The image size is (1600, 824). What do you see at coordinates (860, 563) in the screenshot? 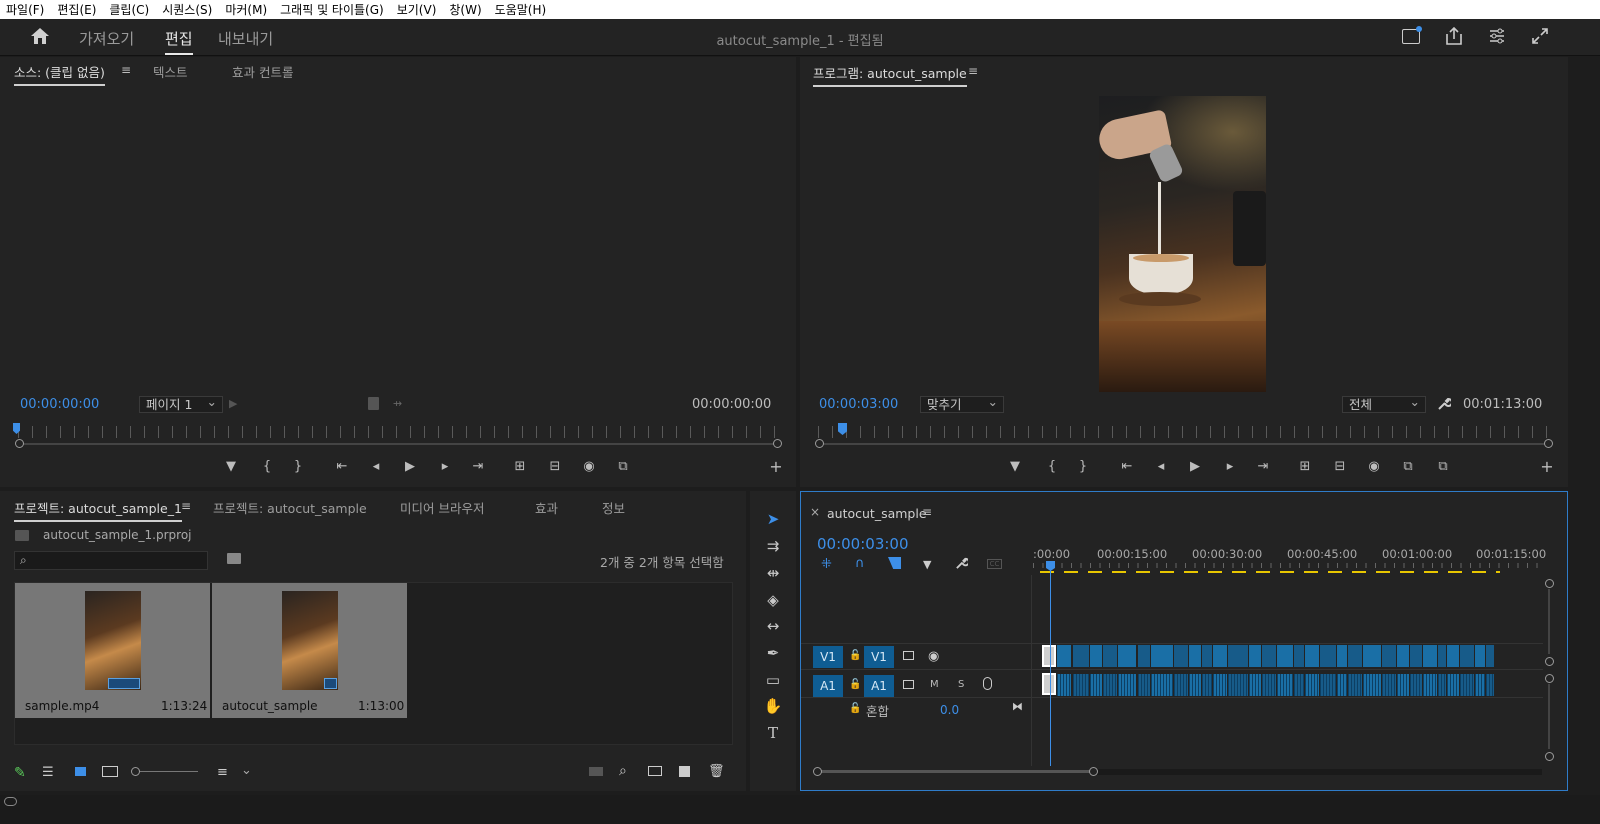
I see `snap-magnet-icon: ∩` at bounding box center [860, 563].